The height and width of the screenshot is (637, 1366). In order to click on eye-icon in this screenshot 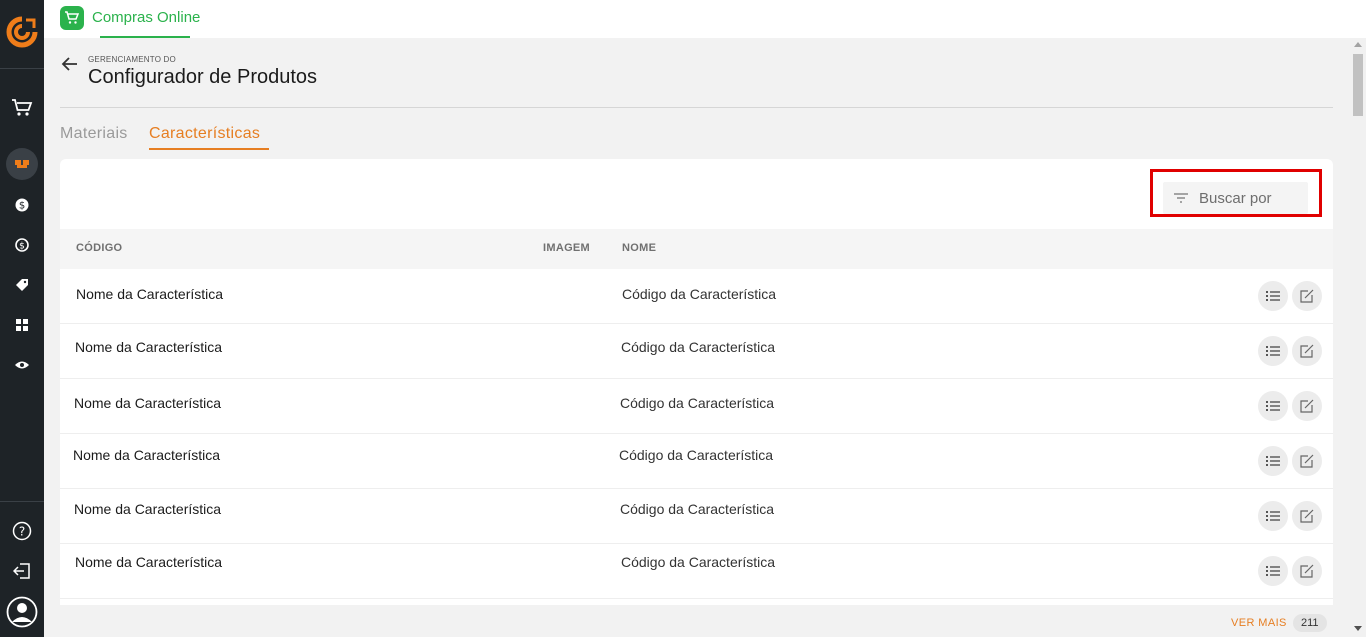, I will do `click(22, 365)`.